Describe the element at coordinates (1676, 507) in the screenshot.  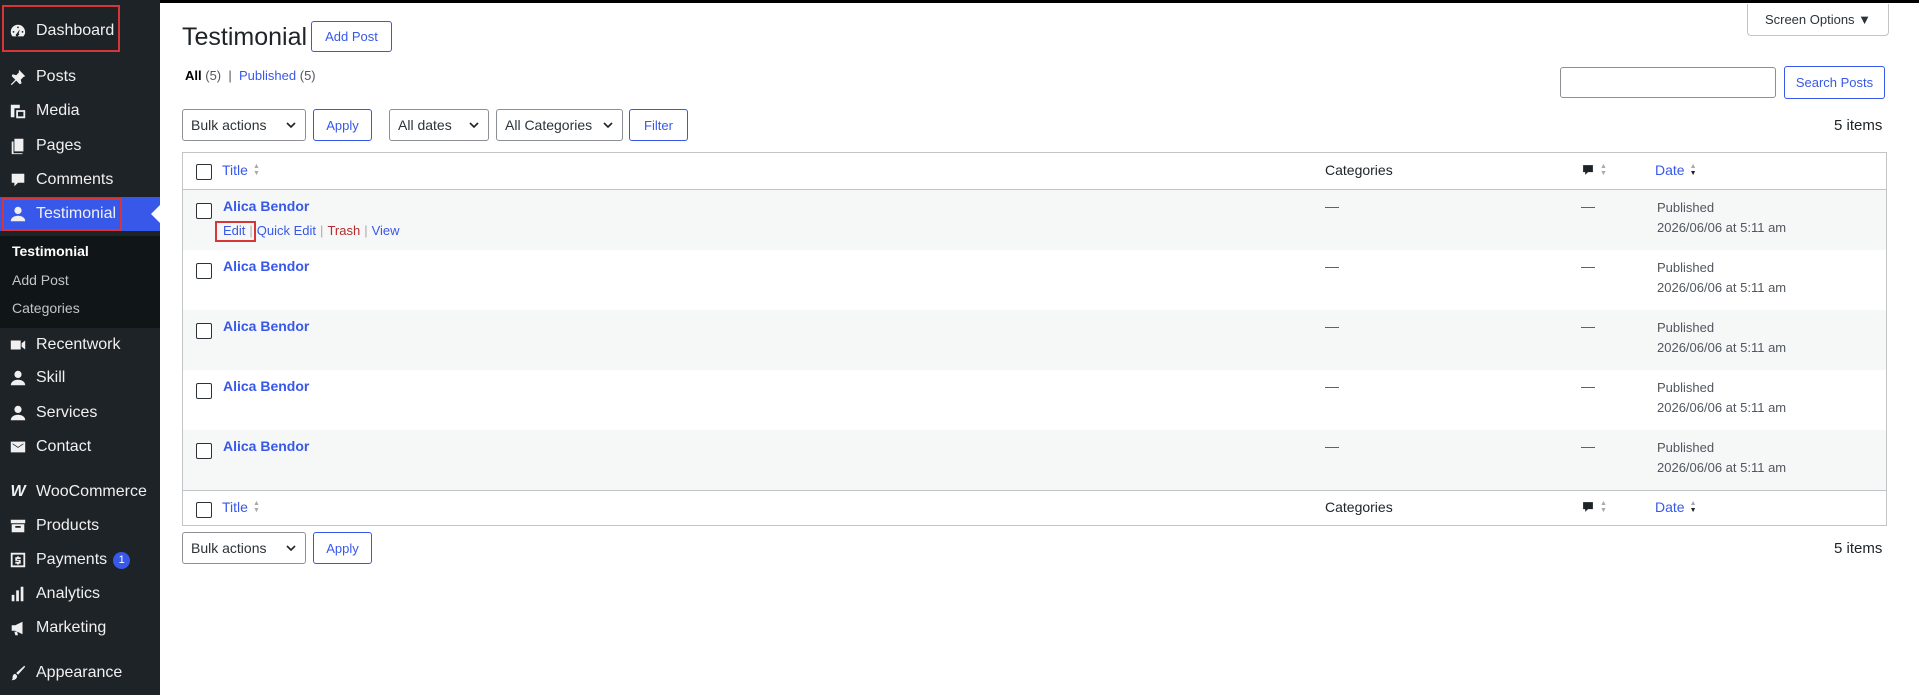
I see `column-date-sort-footer: Date ▲ ▼` at that location.